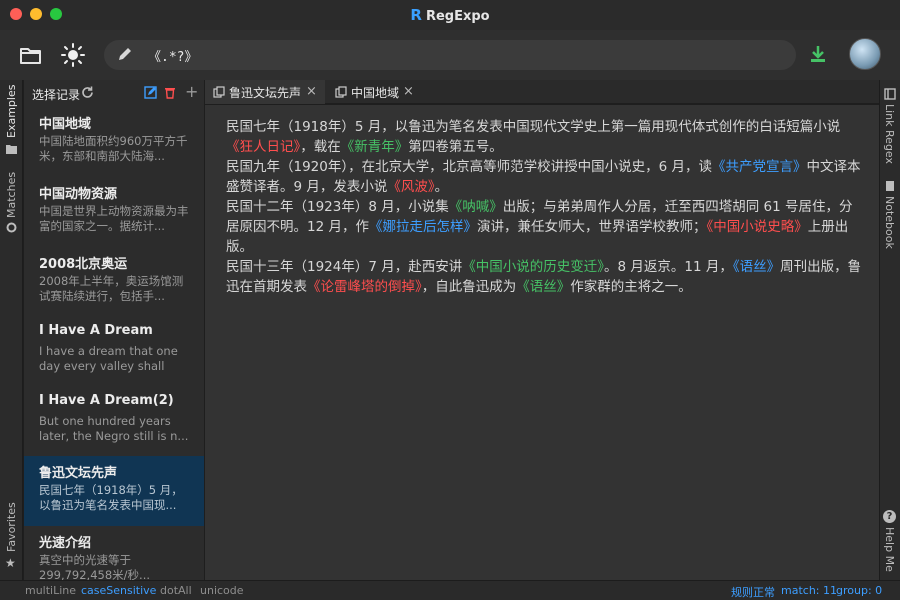  Describe the element at coordinates (87, 92) in the screenshot. I see `refresh-icon` at that location.